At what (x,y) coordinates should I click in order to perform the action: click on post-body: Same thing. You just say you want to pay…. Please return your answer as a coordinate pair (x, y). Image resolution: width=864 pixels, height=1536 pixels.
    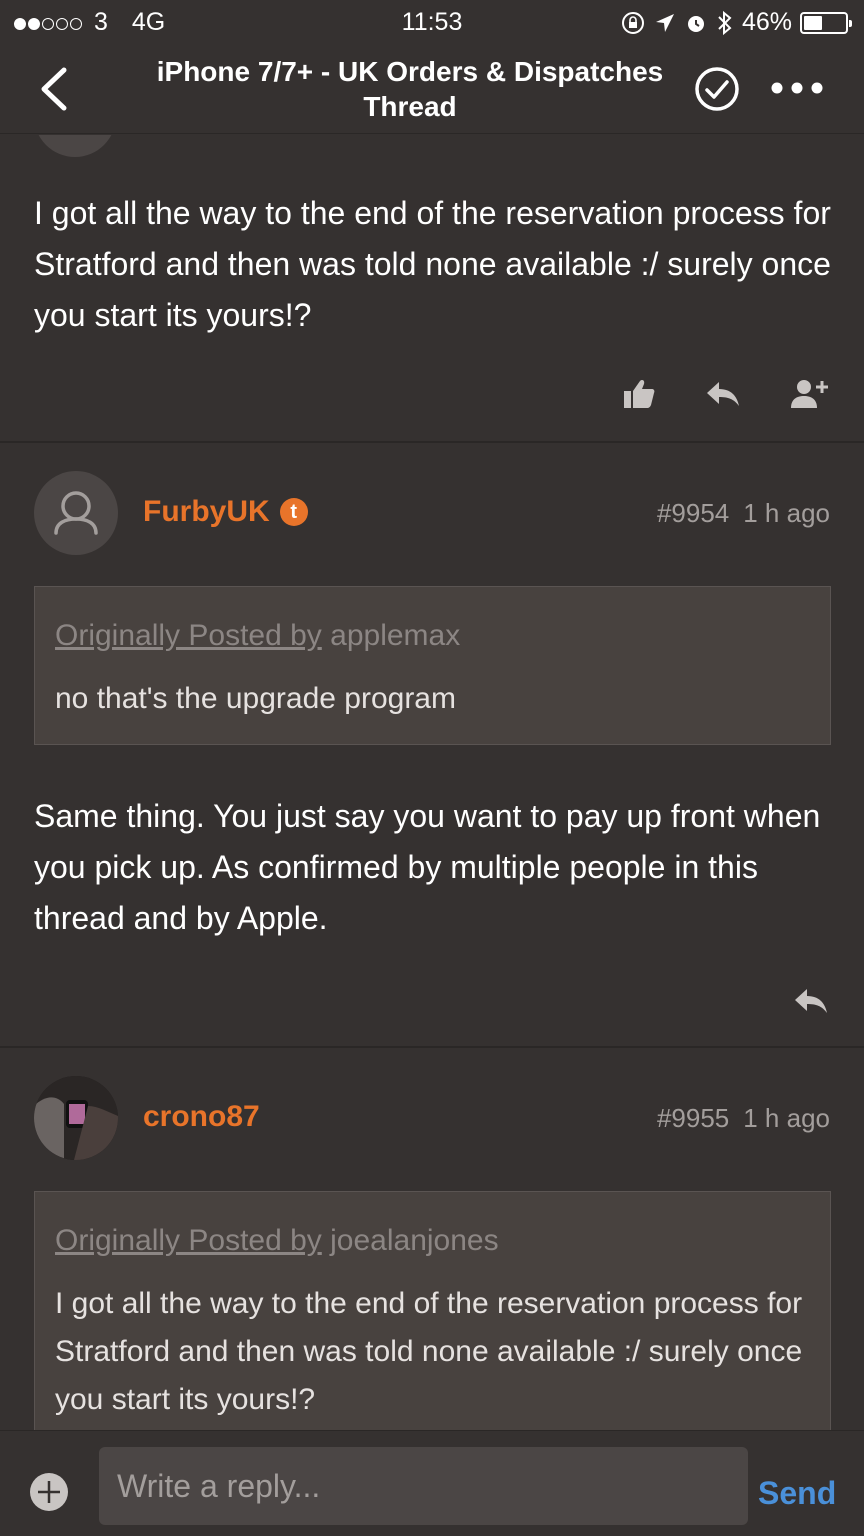
    Looking at the image, I should click on (427, 867).